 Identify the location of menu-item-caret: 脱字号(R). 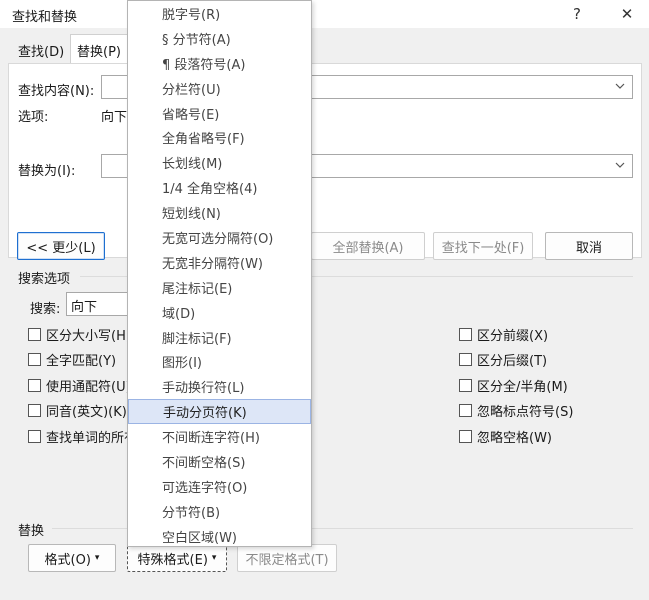
(219, 13).